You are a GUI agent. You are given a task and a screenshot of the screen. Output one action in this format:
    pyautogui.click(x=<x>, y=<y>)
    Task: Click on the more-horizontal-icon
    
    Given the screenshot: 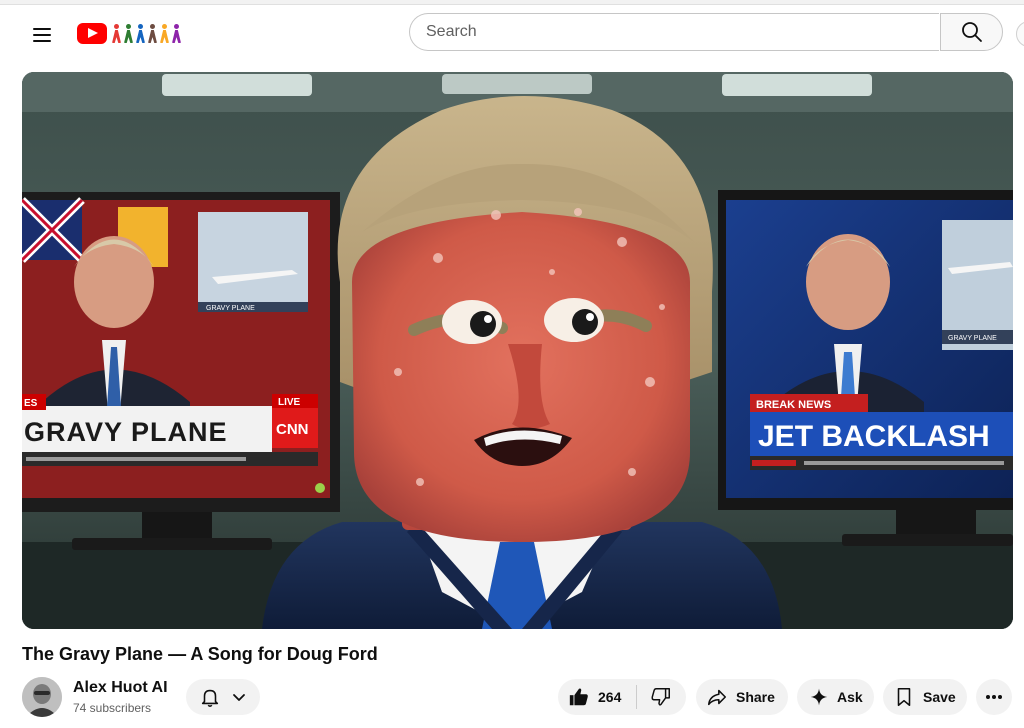 What is the action you would take?
    pyautogui.click(x=994, y=697)
    